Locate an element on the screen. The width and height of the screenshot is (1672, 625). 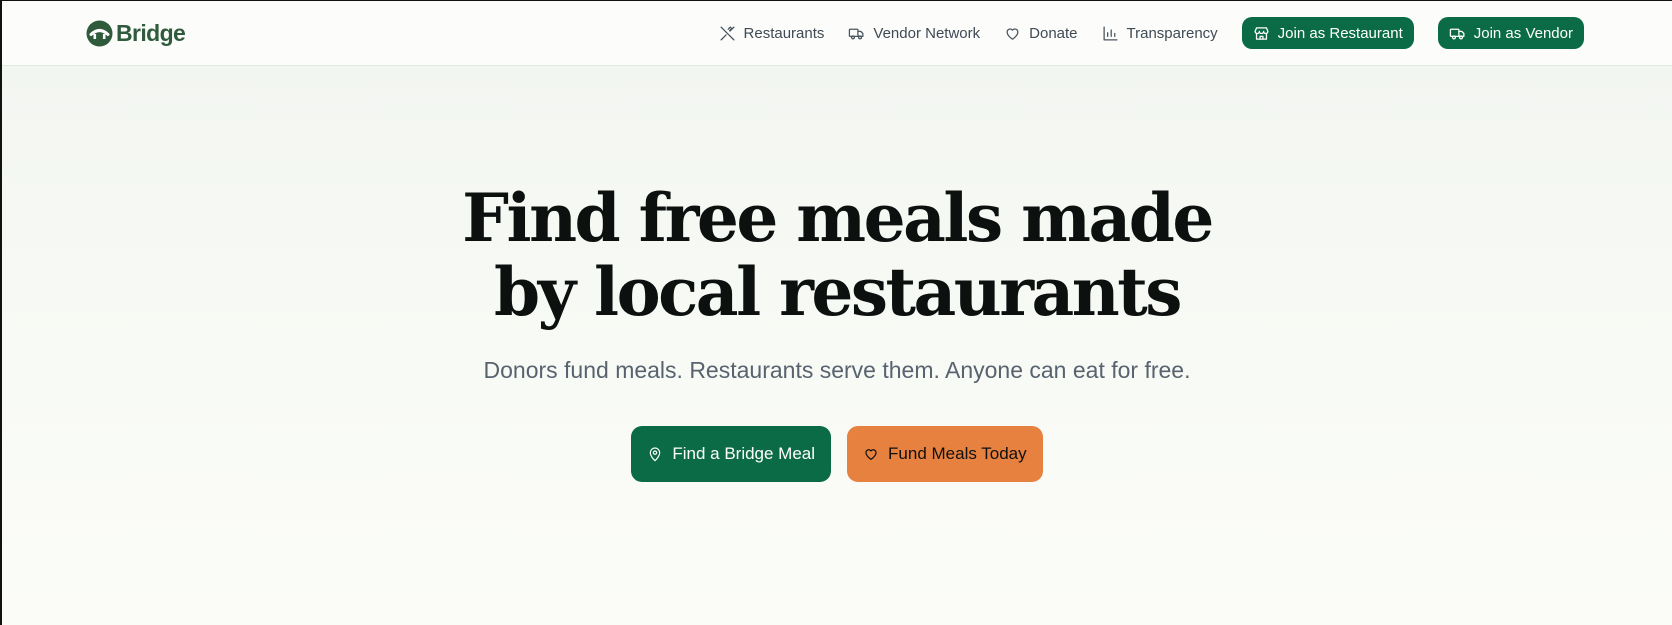
nav-link-label: Transparency is located at coordinates (1172, 33).